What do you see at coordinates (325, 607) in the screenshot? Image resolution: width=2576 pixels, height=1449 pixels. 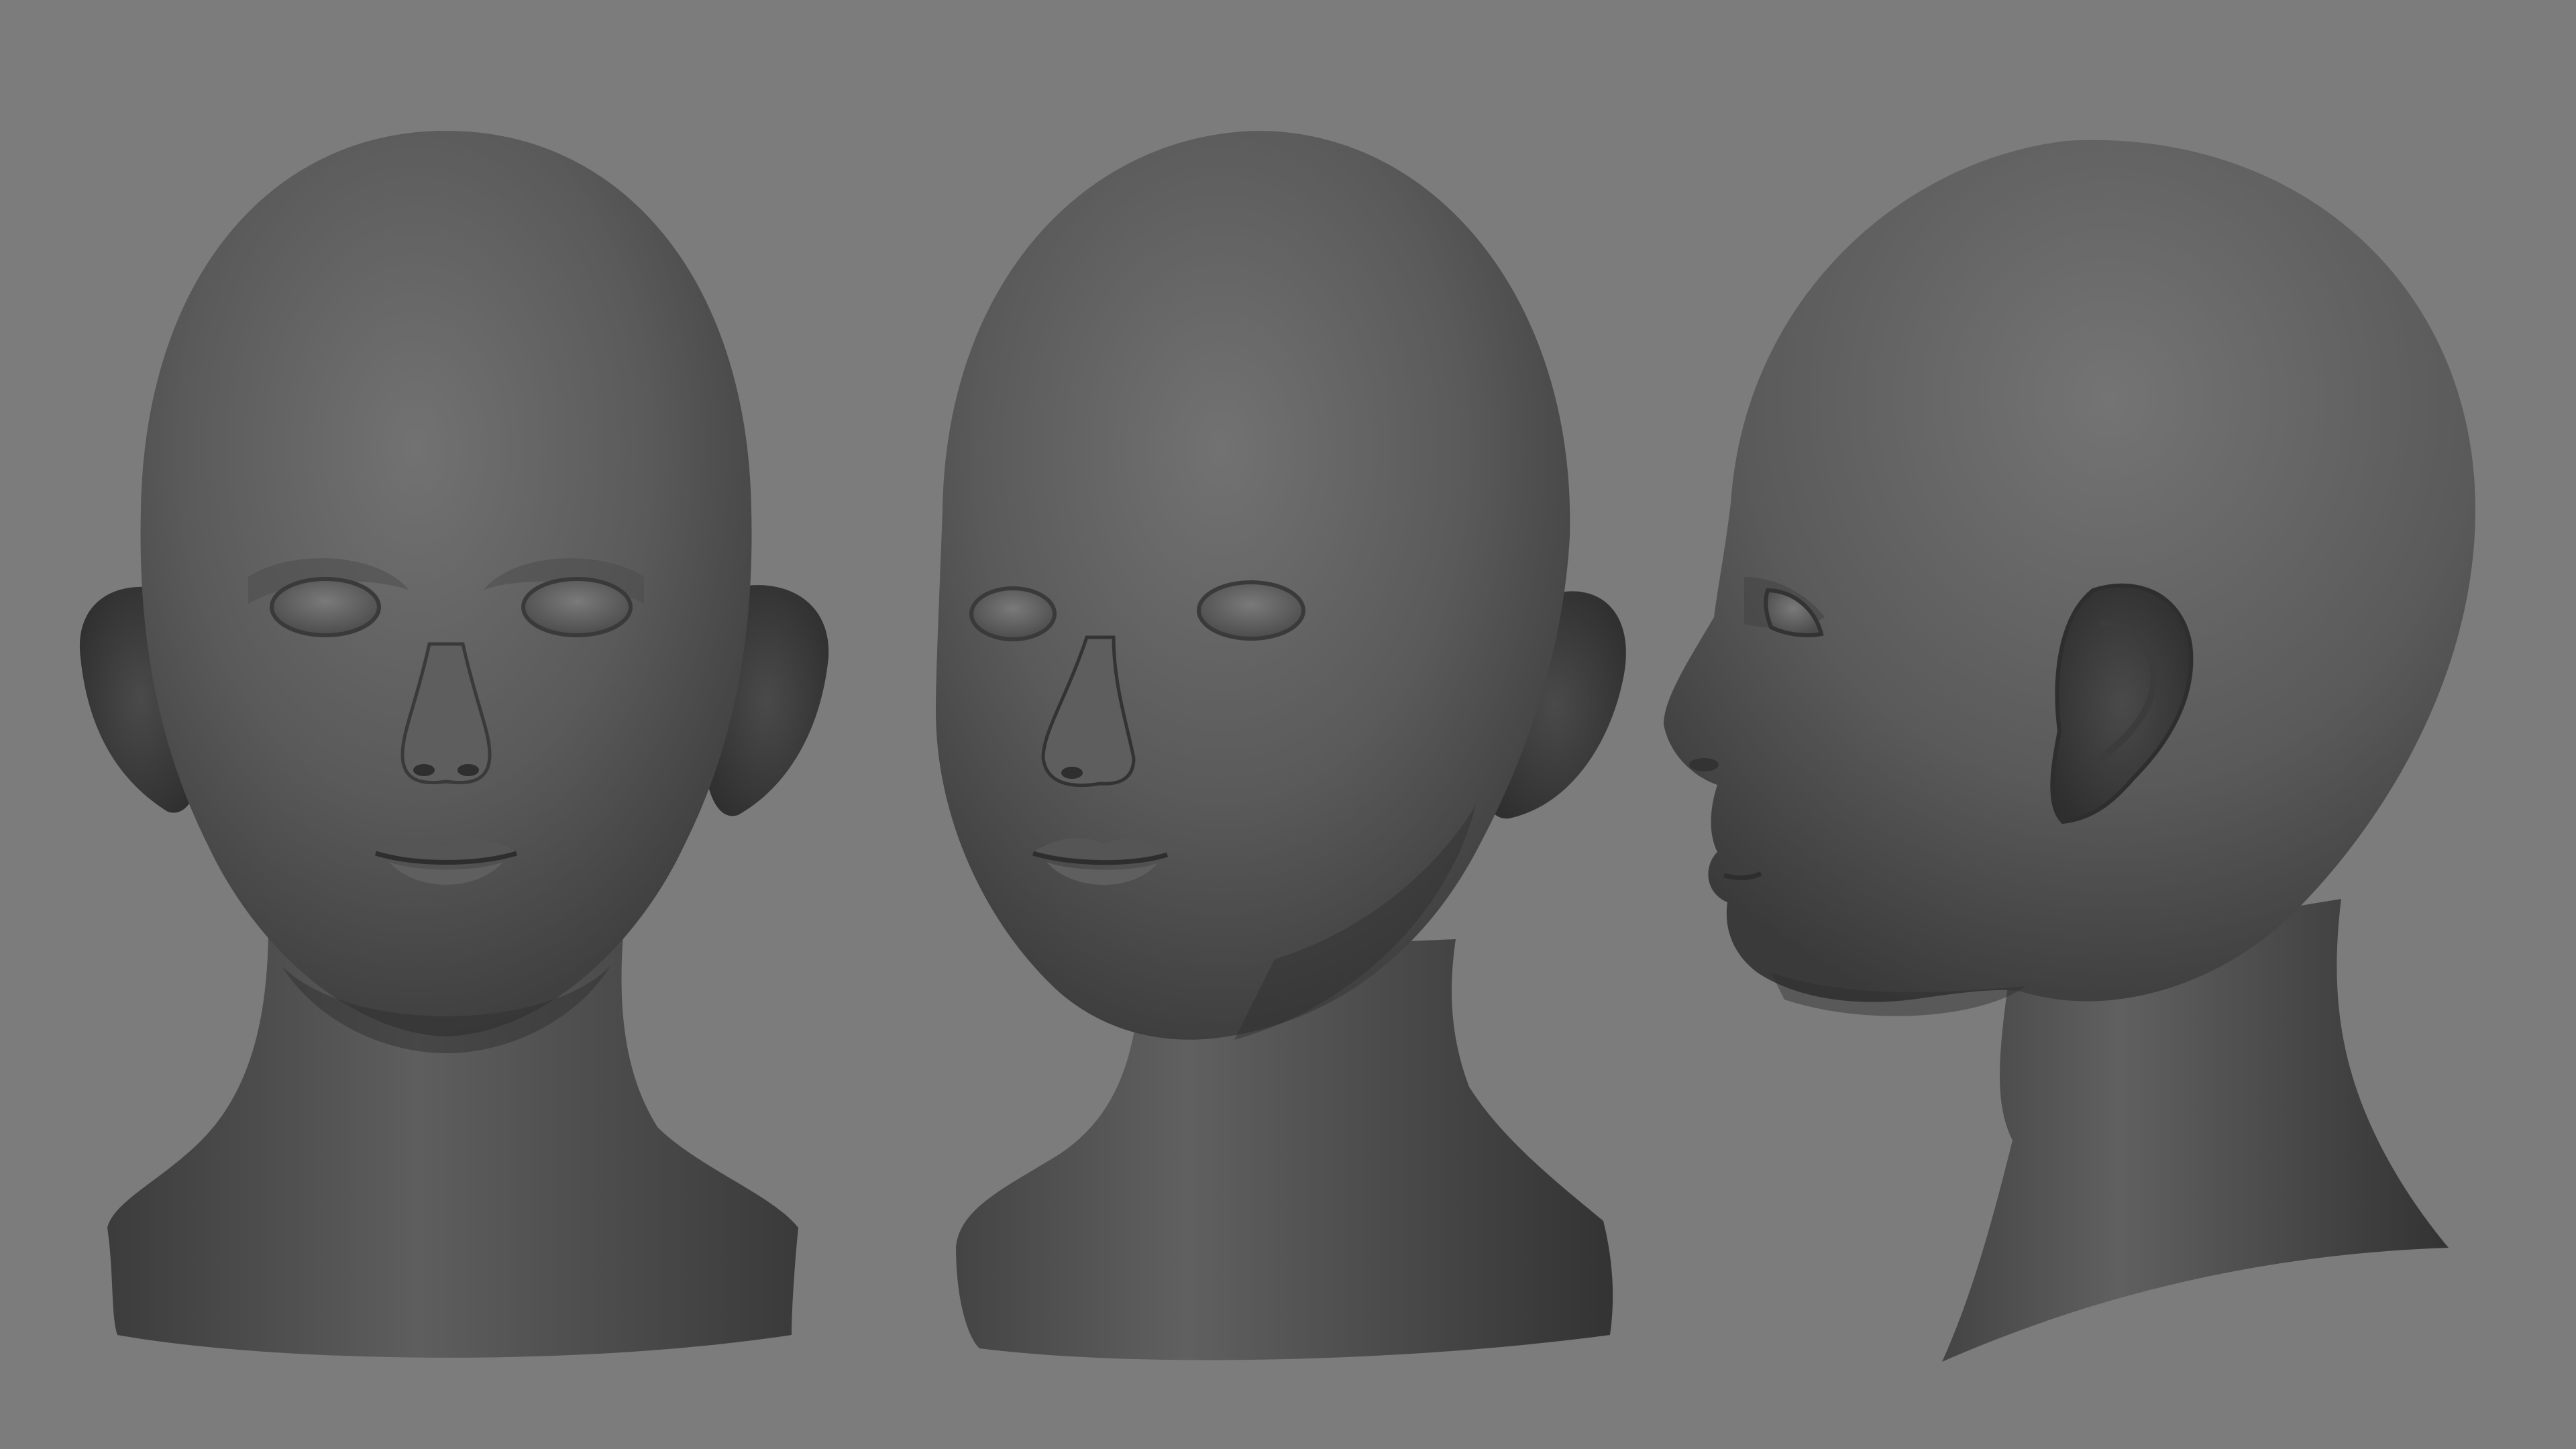 I see `front-left-eye` at bounding box center [325, 607].